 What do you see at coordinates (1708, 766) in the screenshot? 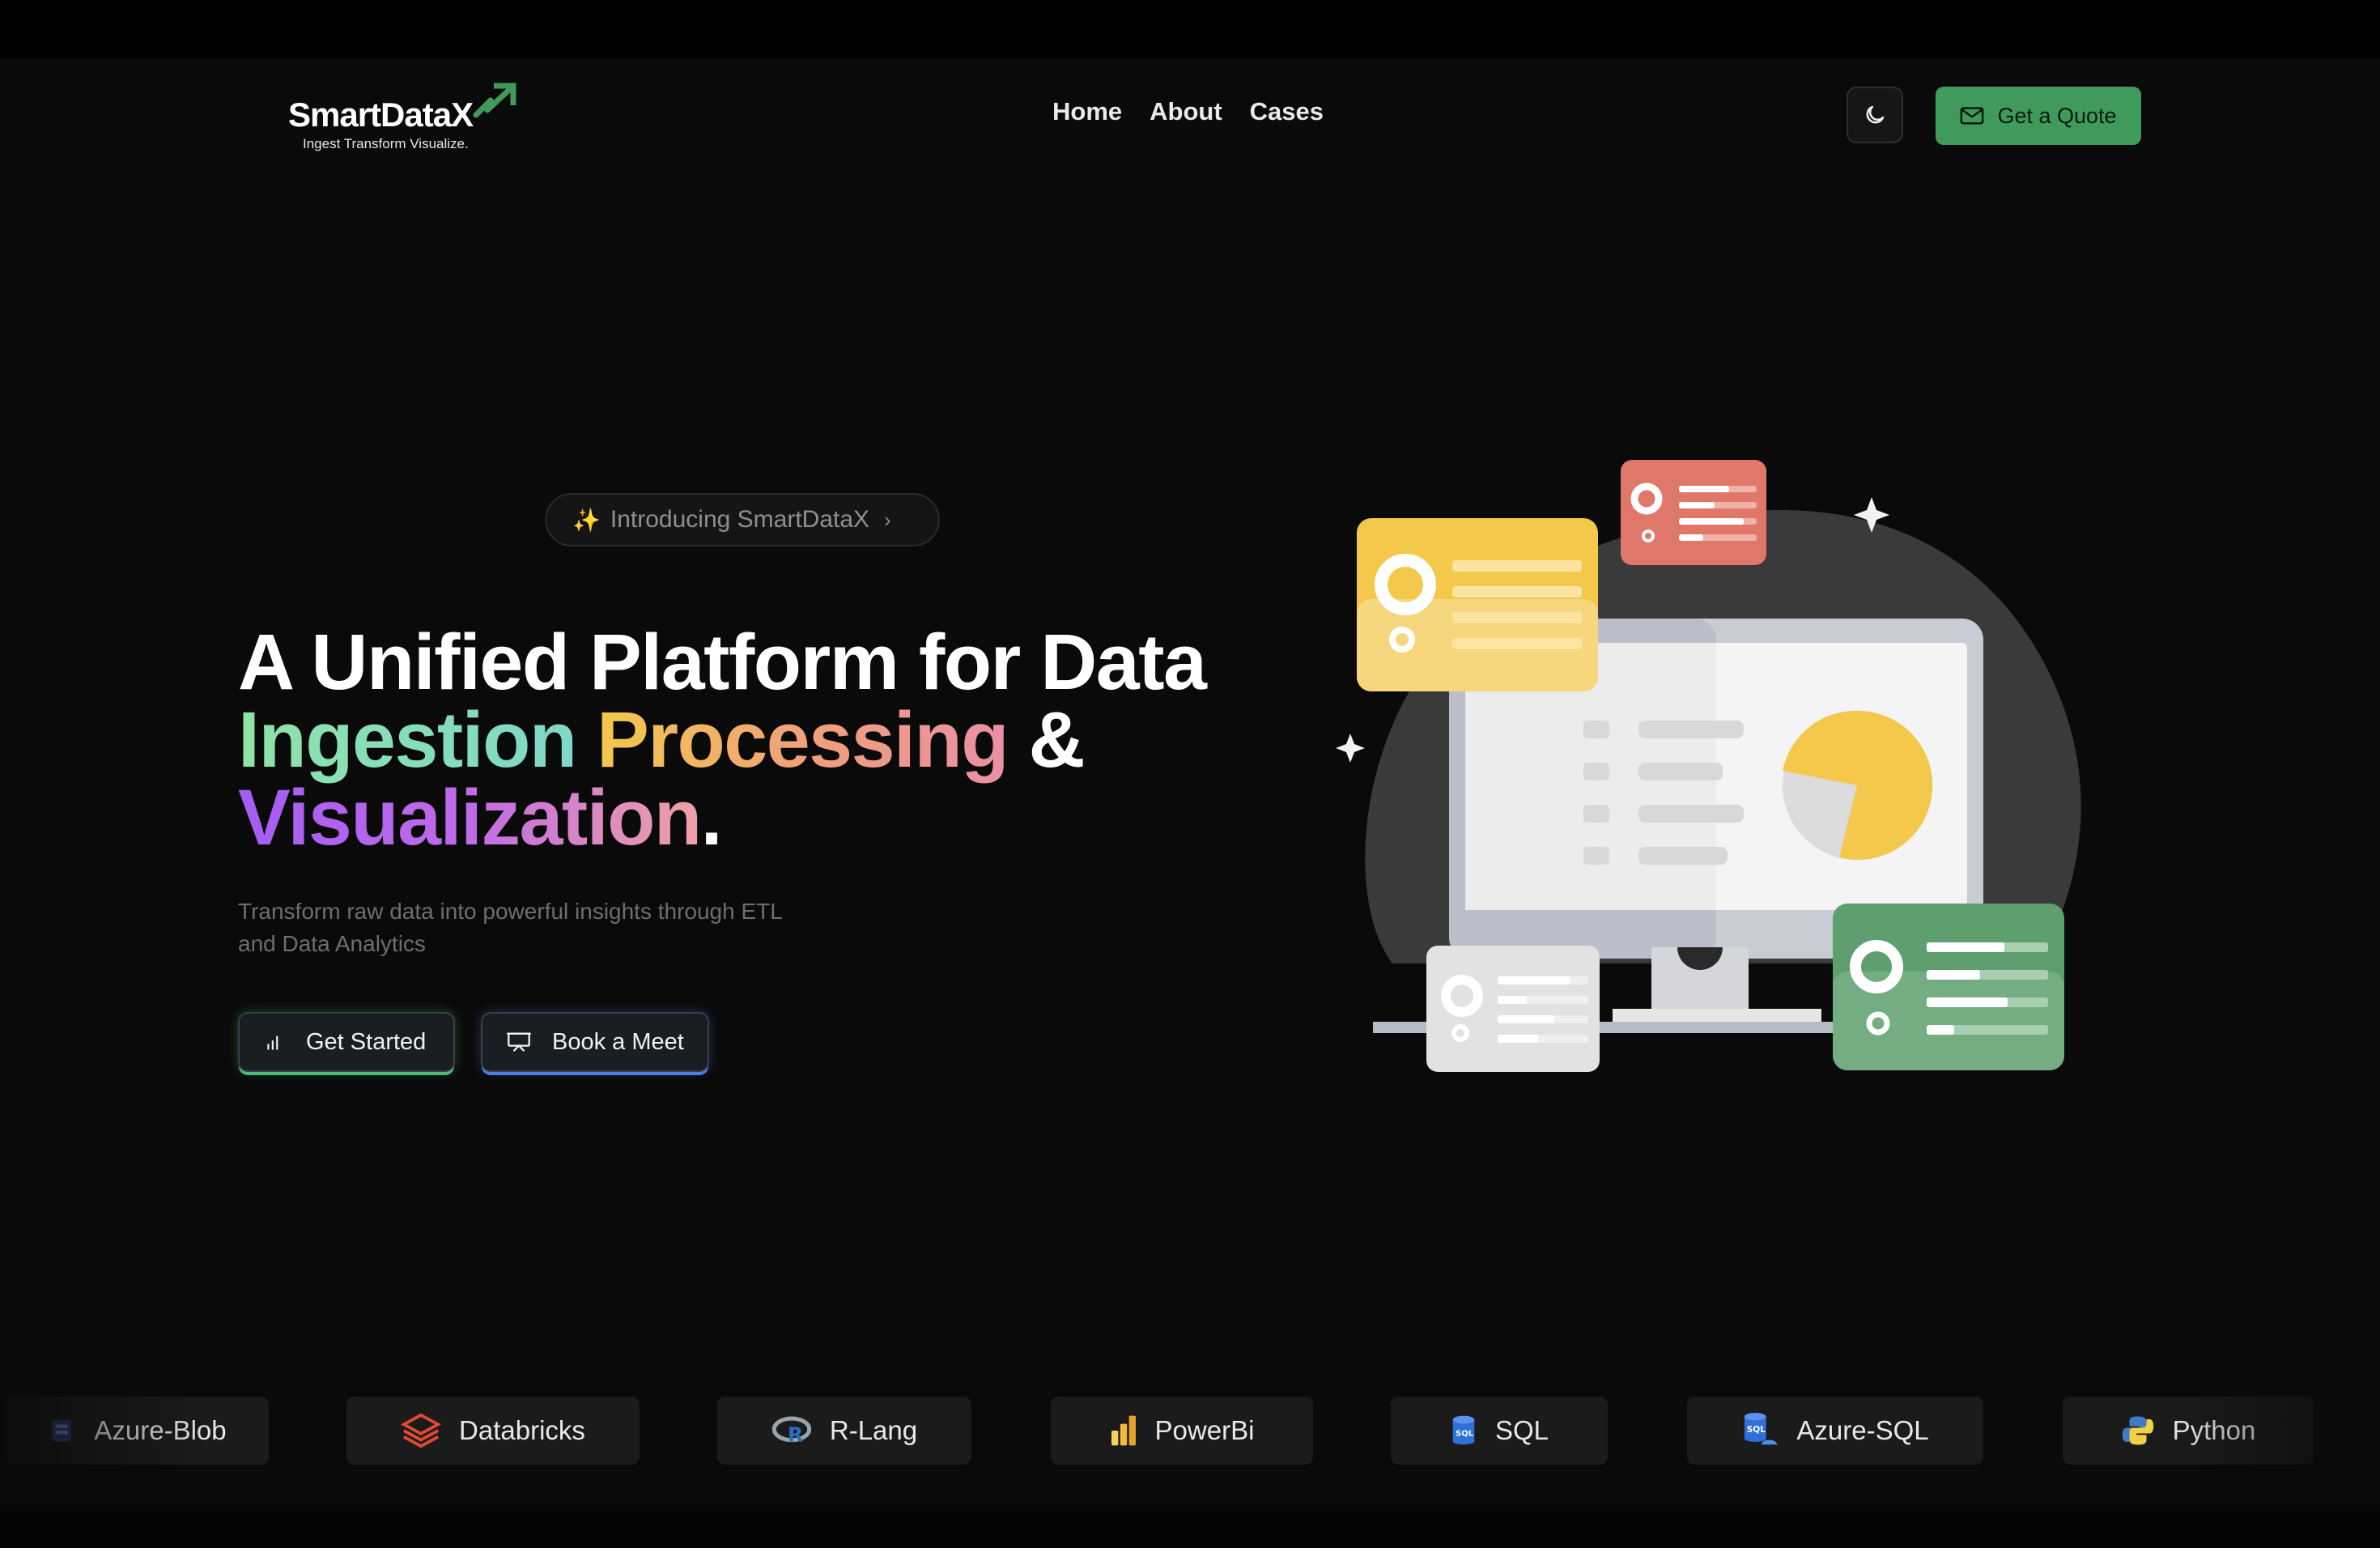
I see `hero-illustration` at bounding box center [1708, 766].